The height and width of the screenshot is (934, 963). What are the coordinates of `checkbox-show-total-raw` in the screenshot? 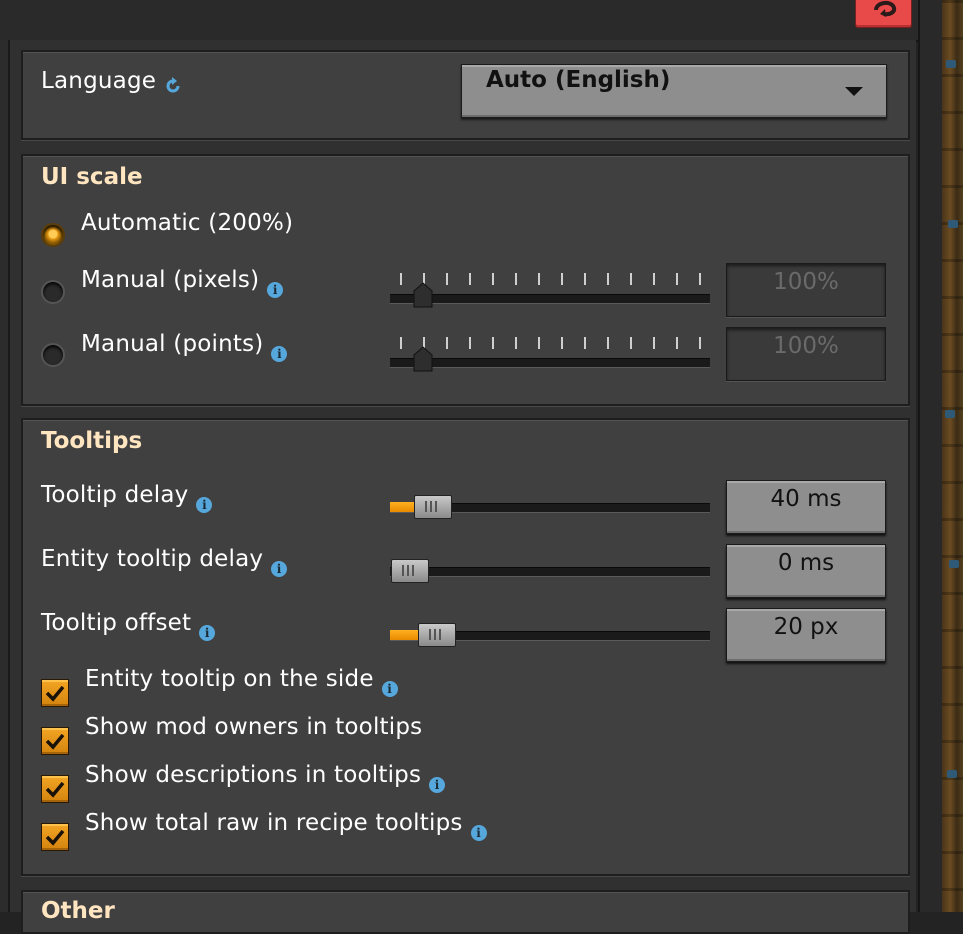 It's located at (55, 837).